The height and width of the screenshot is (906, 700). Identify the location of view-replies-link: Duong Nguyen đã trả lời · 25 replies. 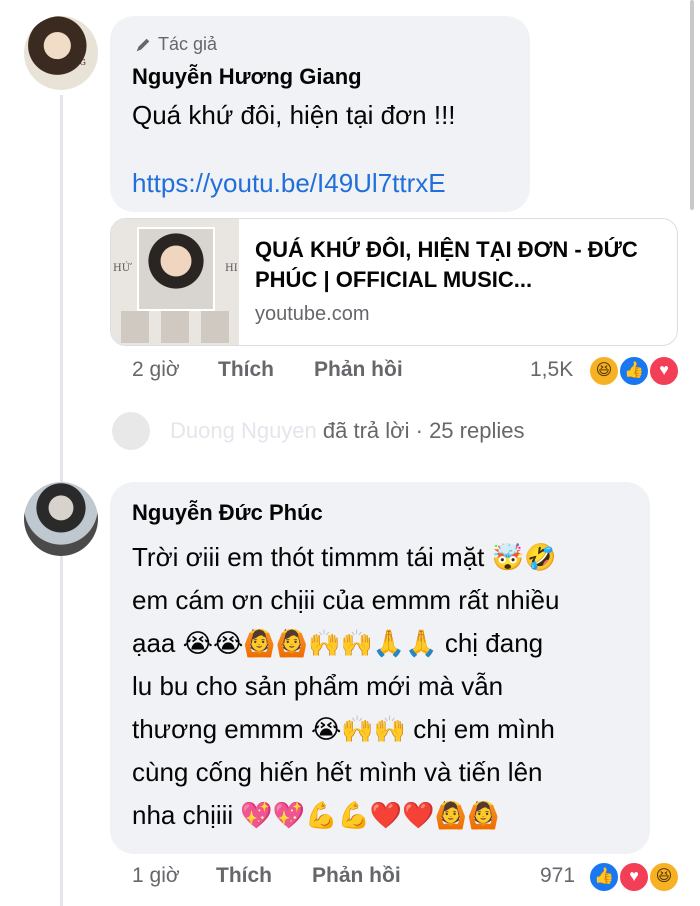
(318, 431).